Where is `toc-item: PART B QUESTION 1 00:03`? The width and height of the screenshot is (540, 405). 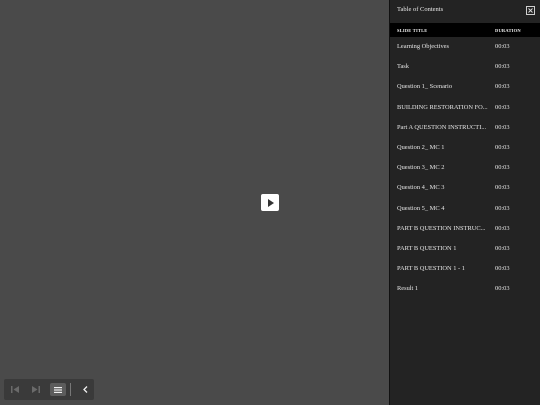 toc-item: PART B QUESTION 1 00:03 is located at coordinates (465, 249).